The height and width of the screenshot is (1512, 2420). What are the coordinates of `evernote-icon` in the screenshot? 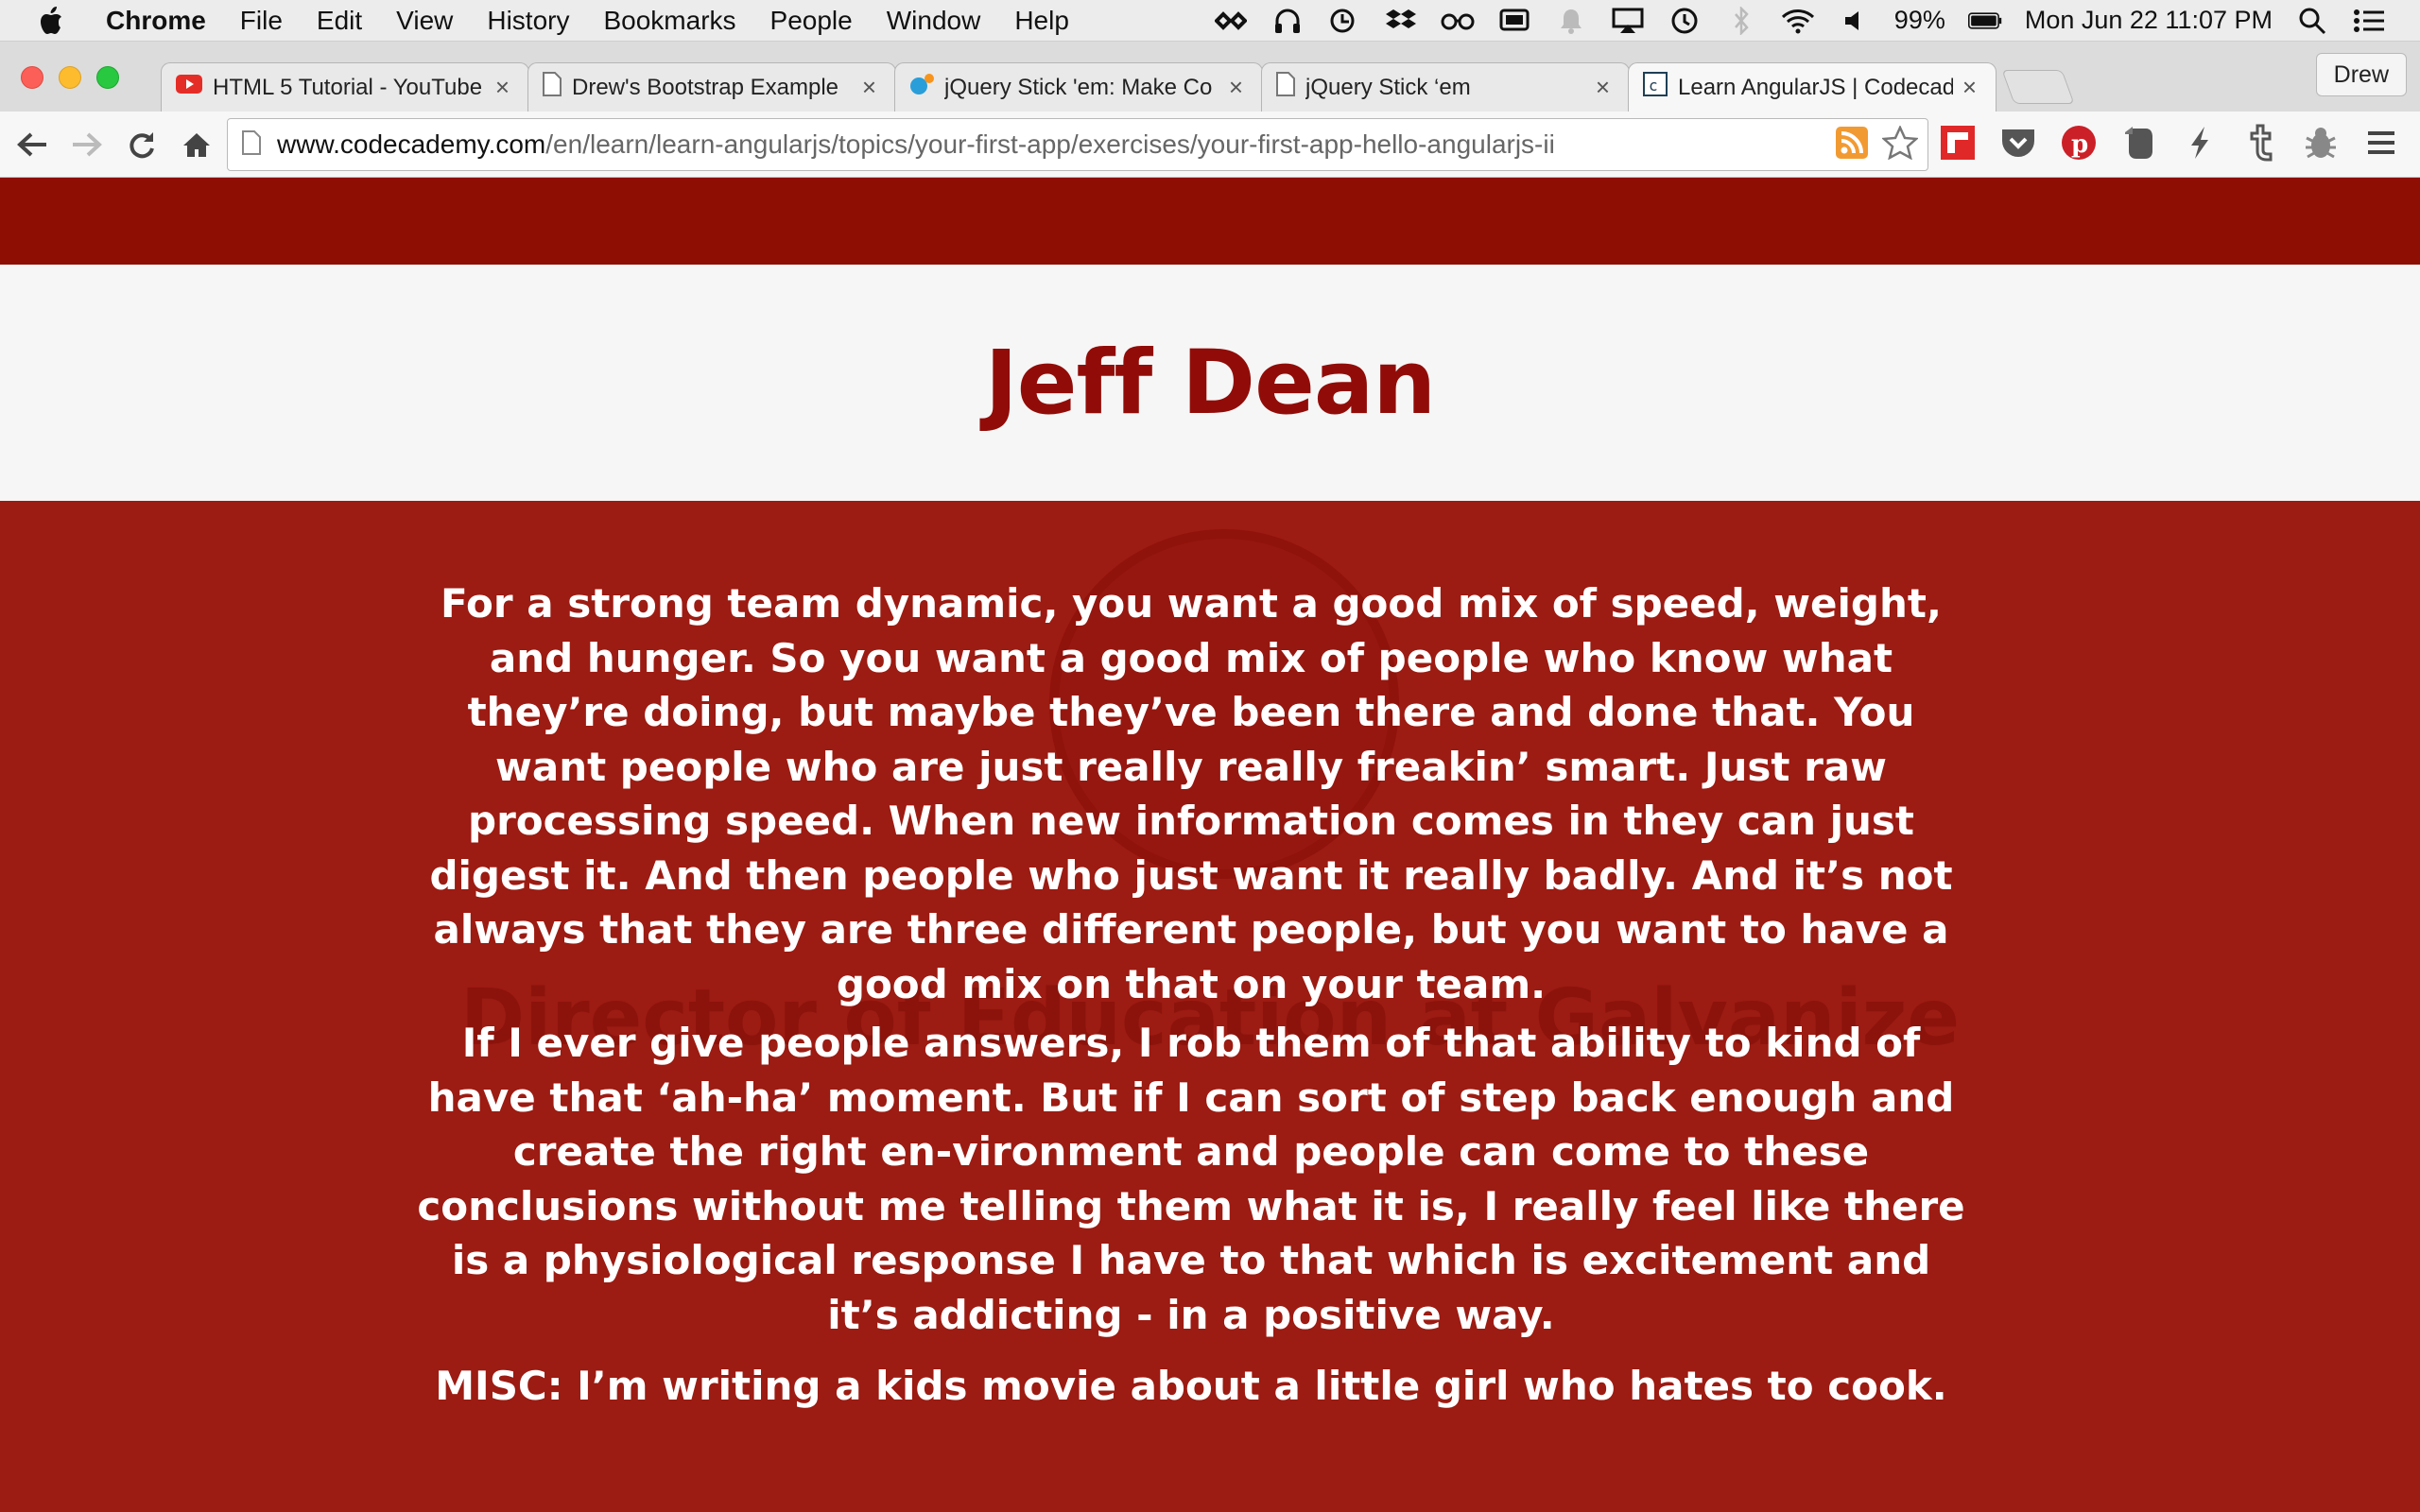 It's located at (2139, 142).